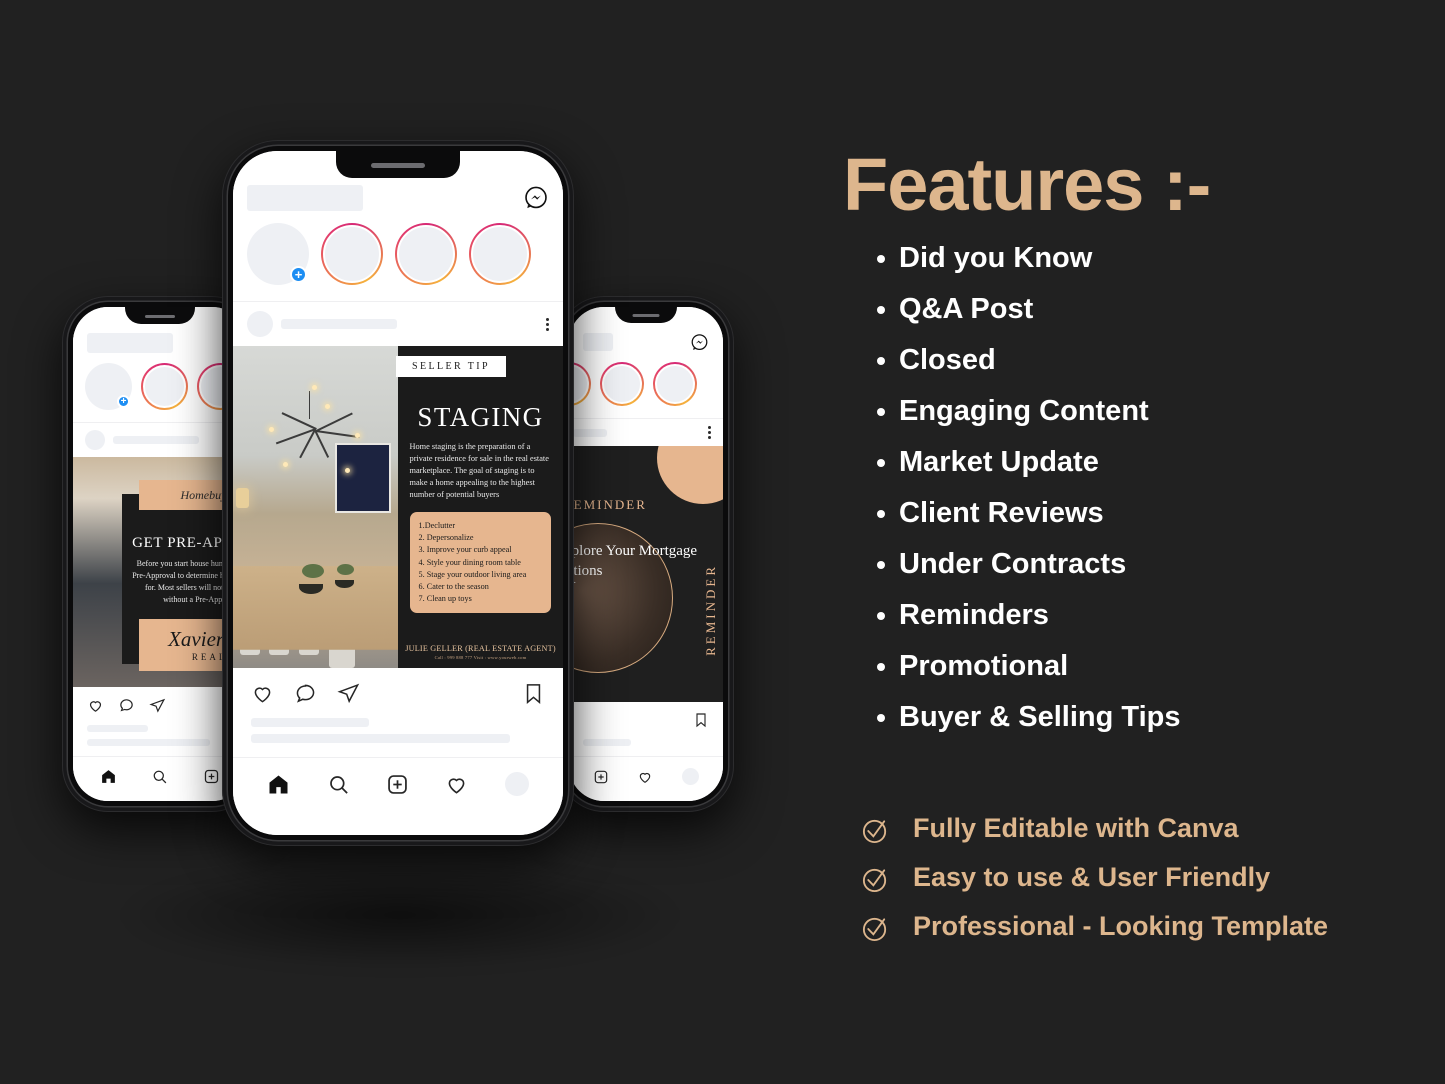 The height and width of the screenshot is (1084, 1445). What do you see at coordinates (451, 366) in the screenshot?
I see `seller-tip-badge: SELLER TIP` at bounding box center [451, 366].